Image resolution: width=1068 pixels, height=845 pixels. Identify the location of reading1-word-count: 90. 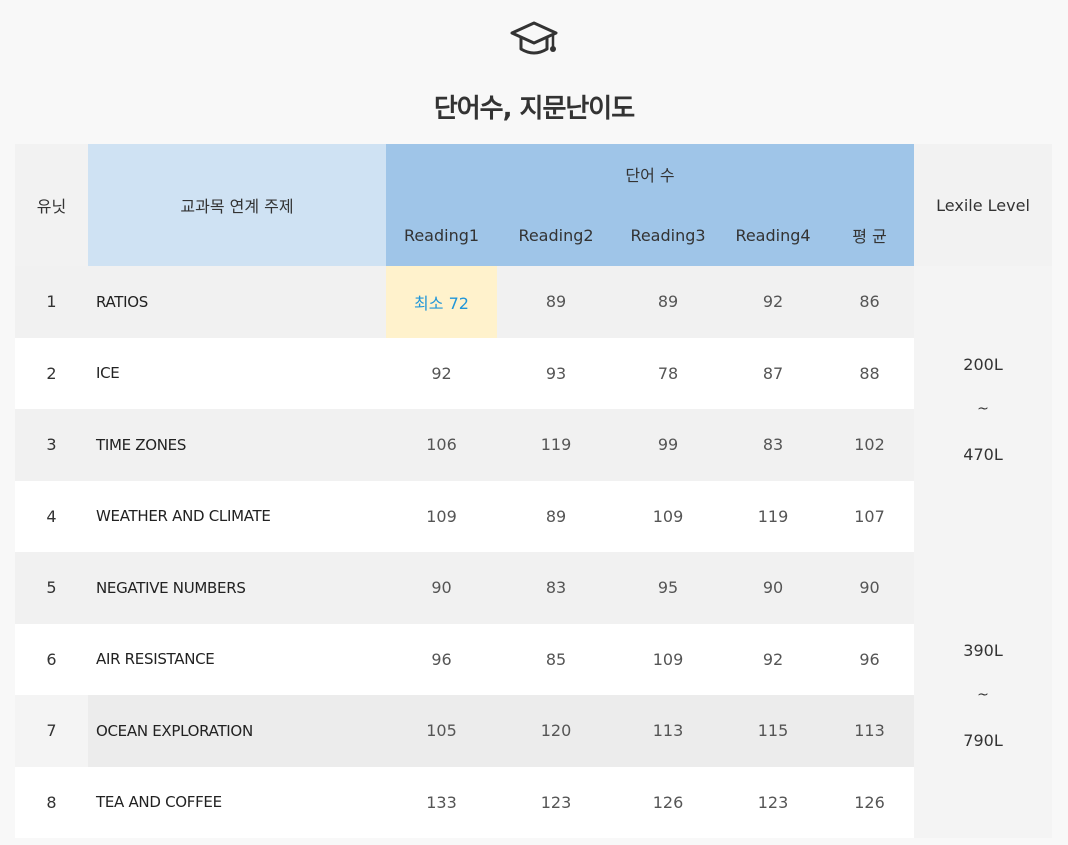
(441, 588).